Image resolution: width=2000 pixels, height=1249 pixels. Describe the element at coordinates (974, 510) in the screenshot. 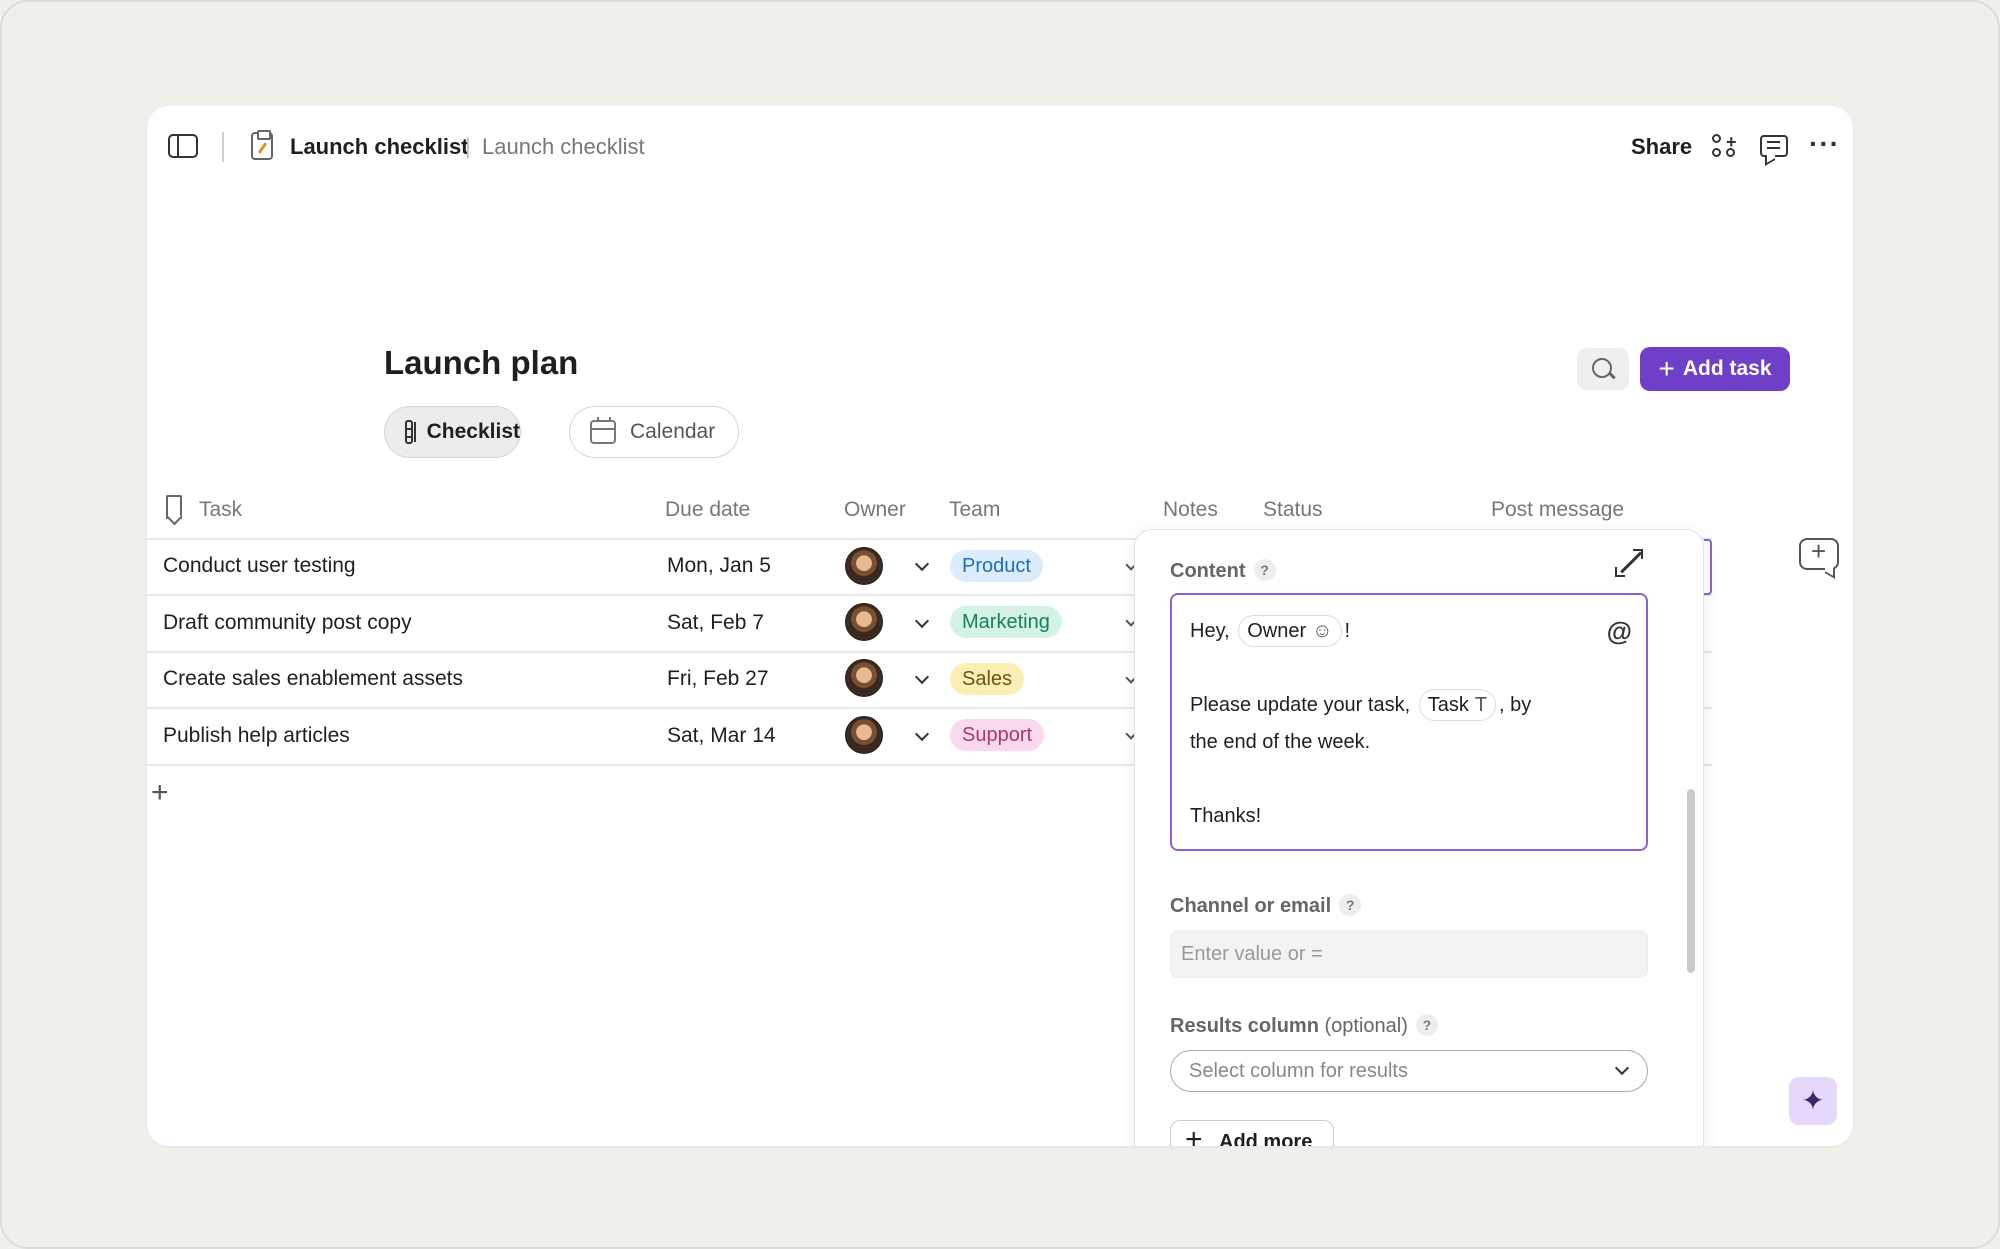

I see `column-header-team: Team` at that location.